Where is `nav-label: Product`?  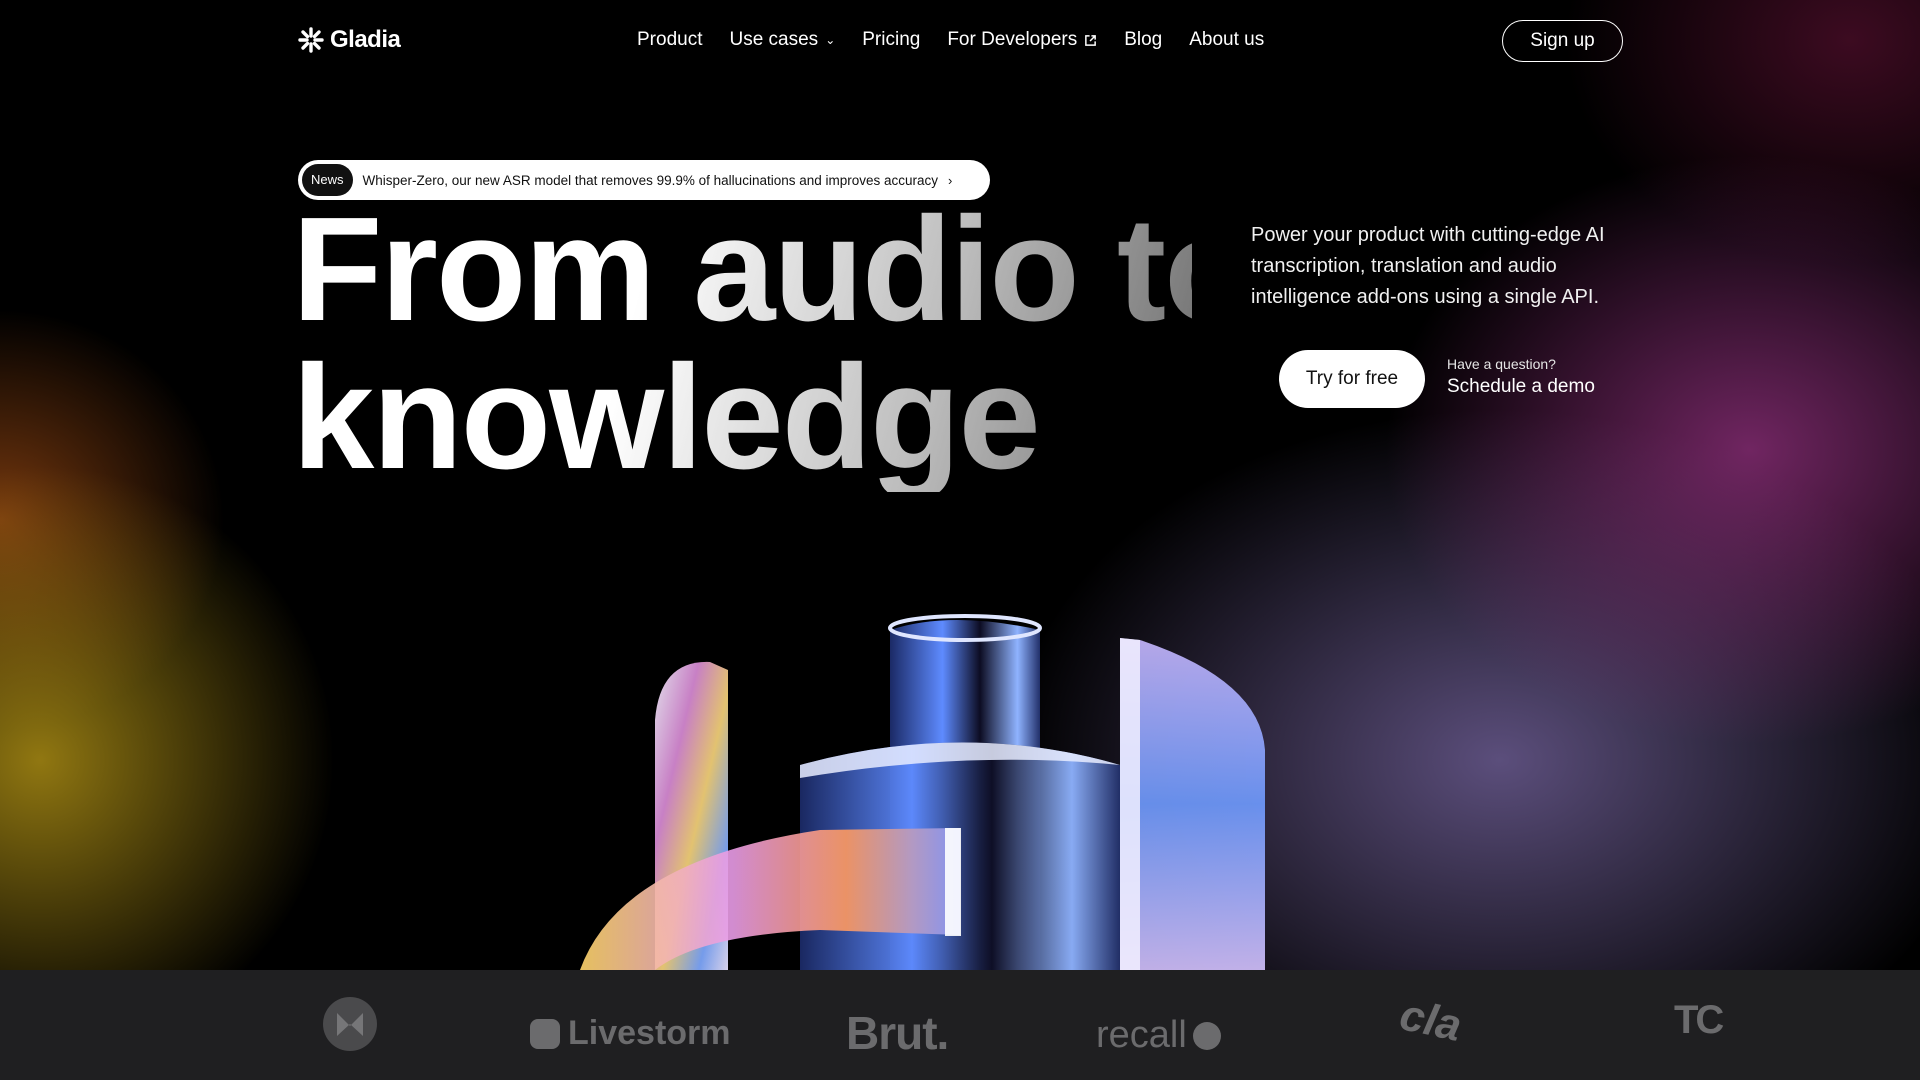 nav-label: Product is located at coordinates (670, 39).